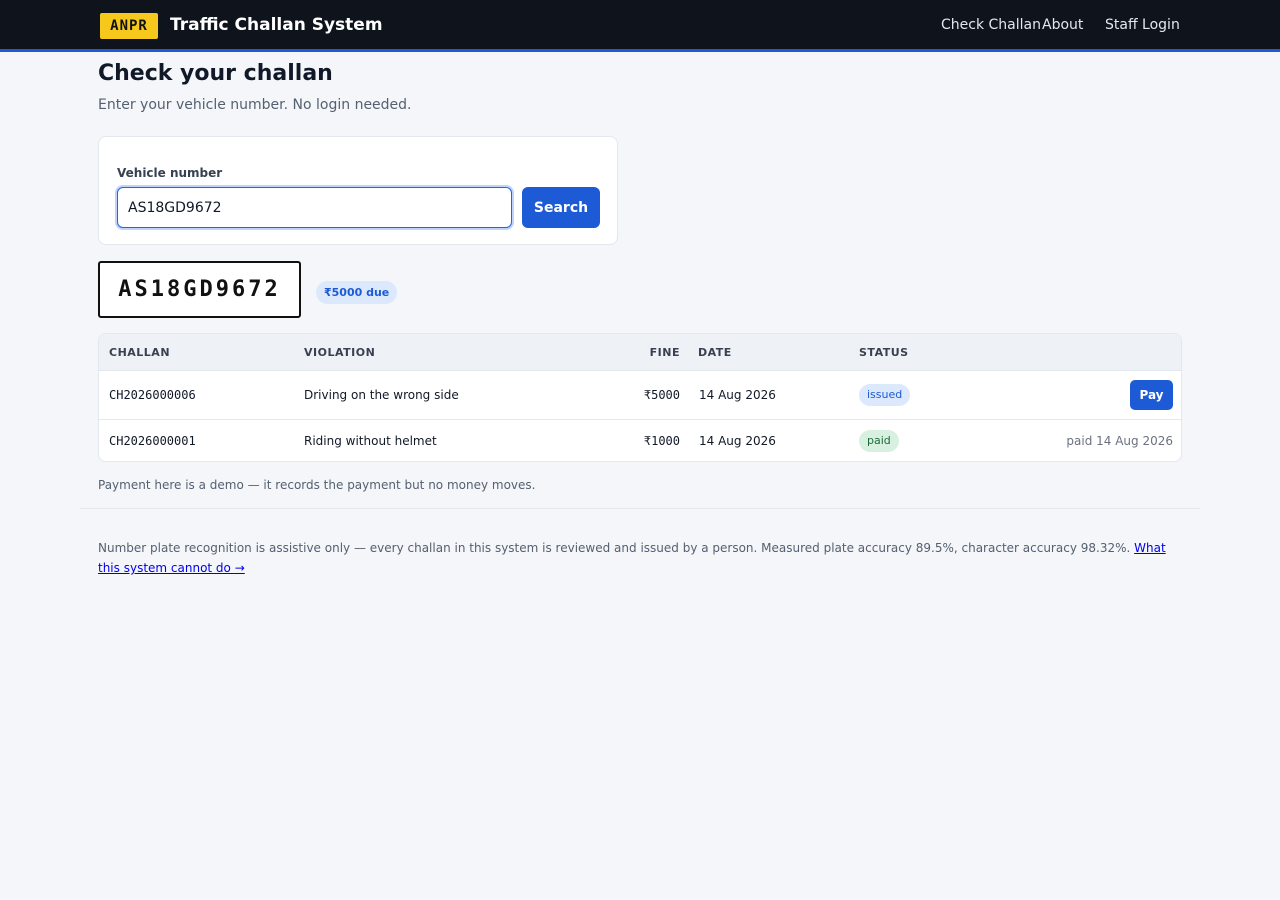 The image size is (1280, 900). What do you see at coordinates (314, 207) in the screenshot?
I see `vehicle-number-input` at bounding box center [314, 207].